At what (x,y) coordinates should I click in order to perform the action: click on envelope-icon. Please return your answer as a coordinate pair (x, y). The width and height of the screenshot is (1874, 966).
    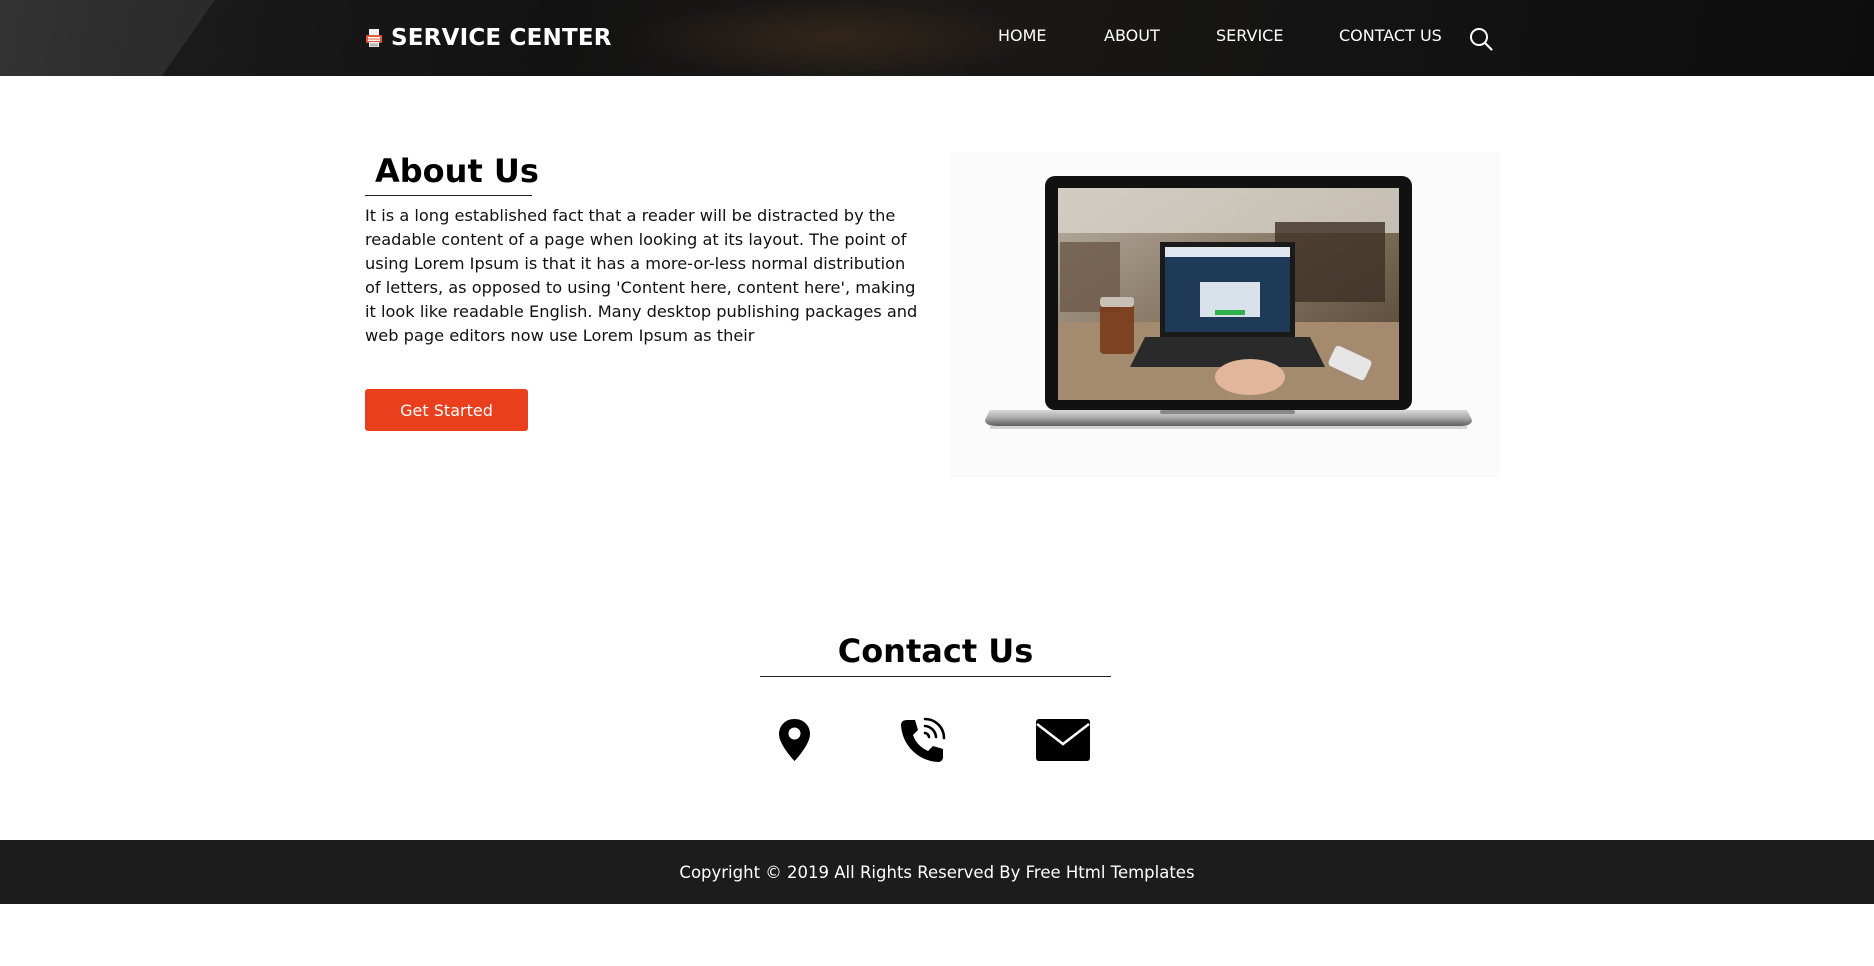
    Looking at the image, I should click on (1063, 740).